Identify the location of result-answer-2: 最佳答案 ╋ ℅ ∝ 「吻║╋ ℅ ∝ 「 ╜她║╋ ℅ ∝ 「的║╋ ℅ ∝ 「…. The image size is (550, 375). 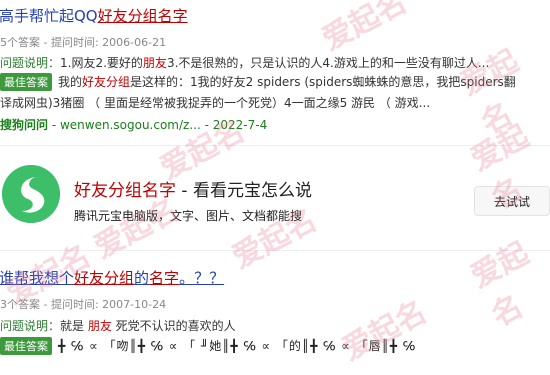
(208, 346).